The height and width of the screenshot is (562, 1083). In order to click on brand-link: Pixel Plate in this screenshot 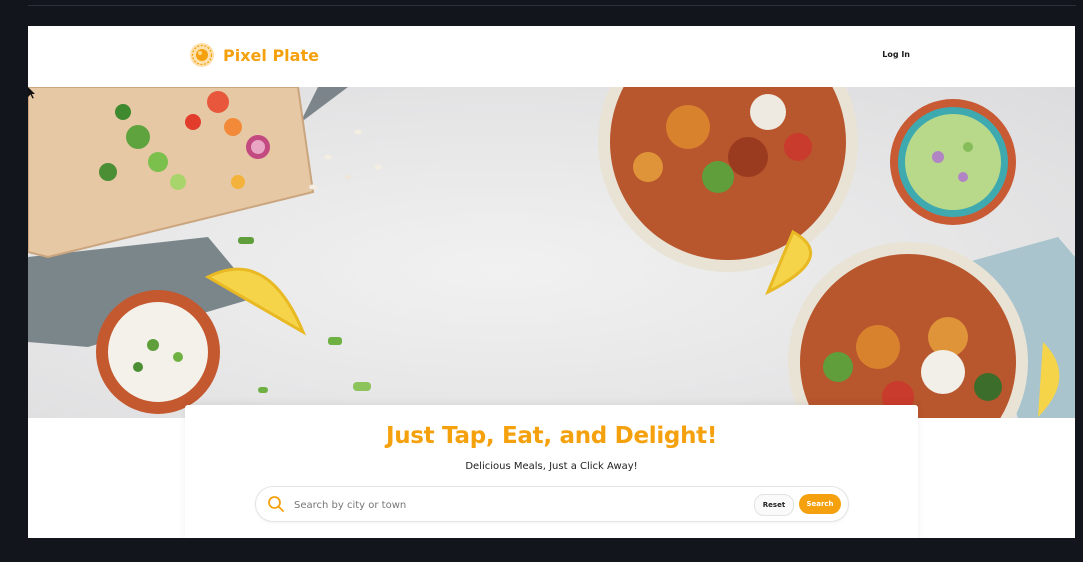, I will do `click(254, 55)`.